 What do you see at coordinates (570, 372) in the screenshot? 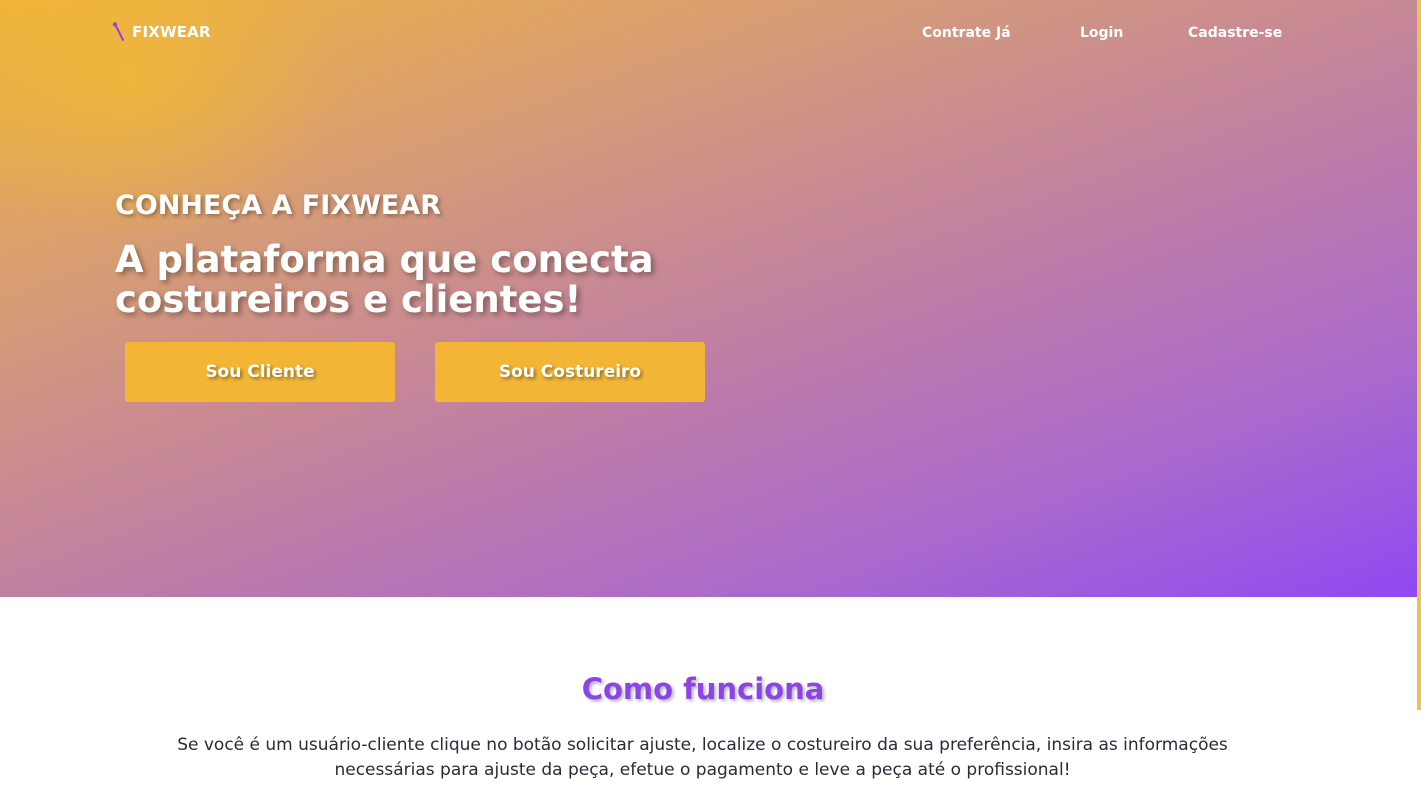
I see `sou-costureiro-button: Sou Costureiro` at bounding box center [570, 372].